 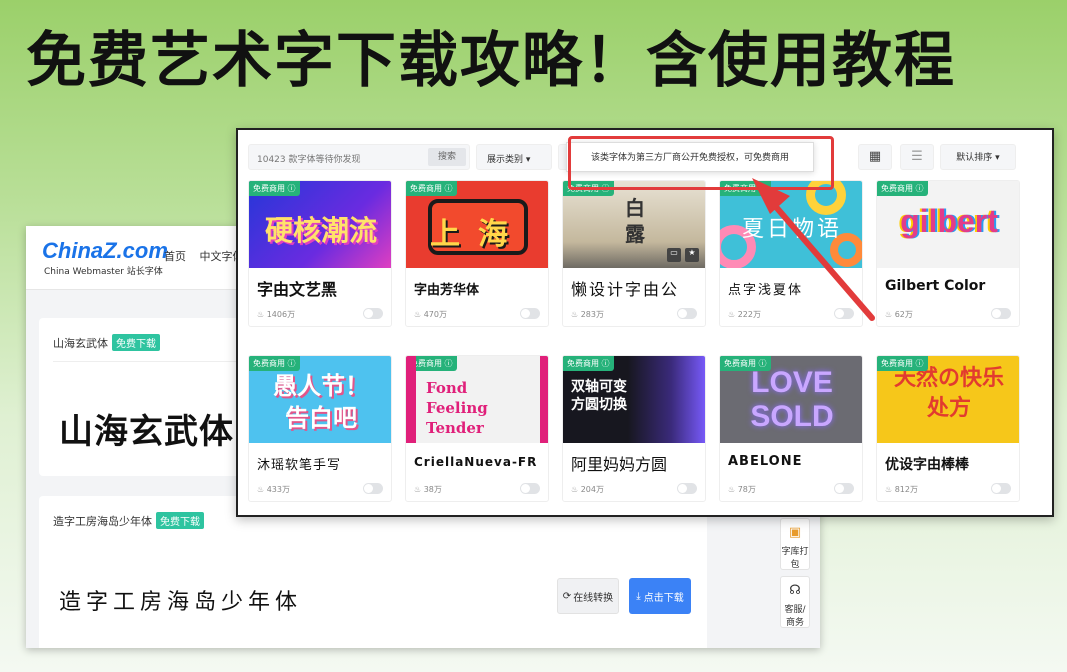 I want to click on annotation-arrow, so click(x=813, y=249).